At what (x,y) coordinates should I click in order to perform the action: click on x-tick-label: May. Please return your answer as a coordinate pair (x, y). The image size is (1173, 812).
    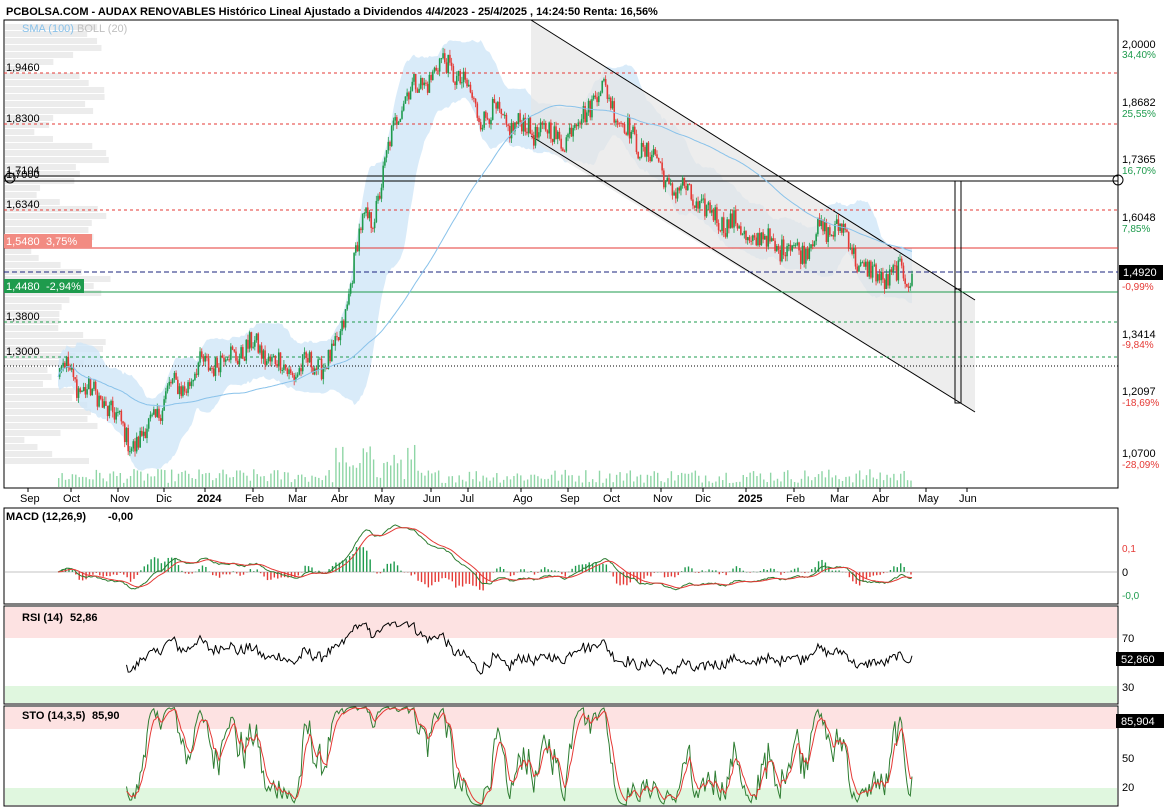
    Looking at the image, I should click on (384, 499).